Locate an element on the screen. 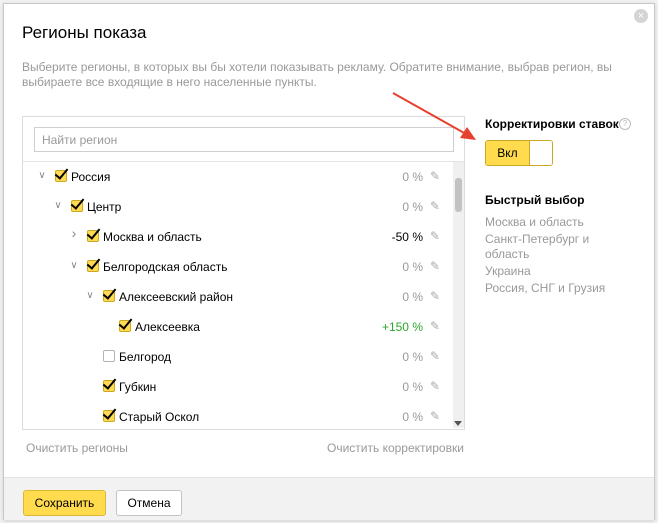 This screenshot has width=658, height=523. bid-adjustment-value: +150 % is located at coordinates (402, 327).